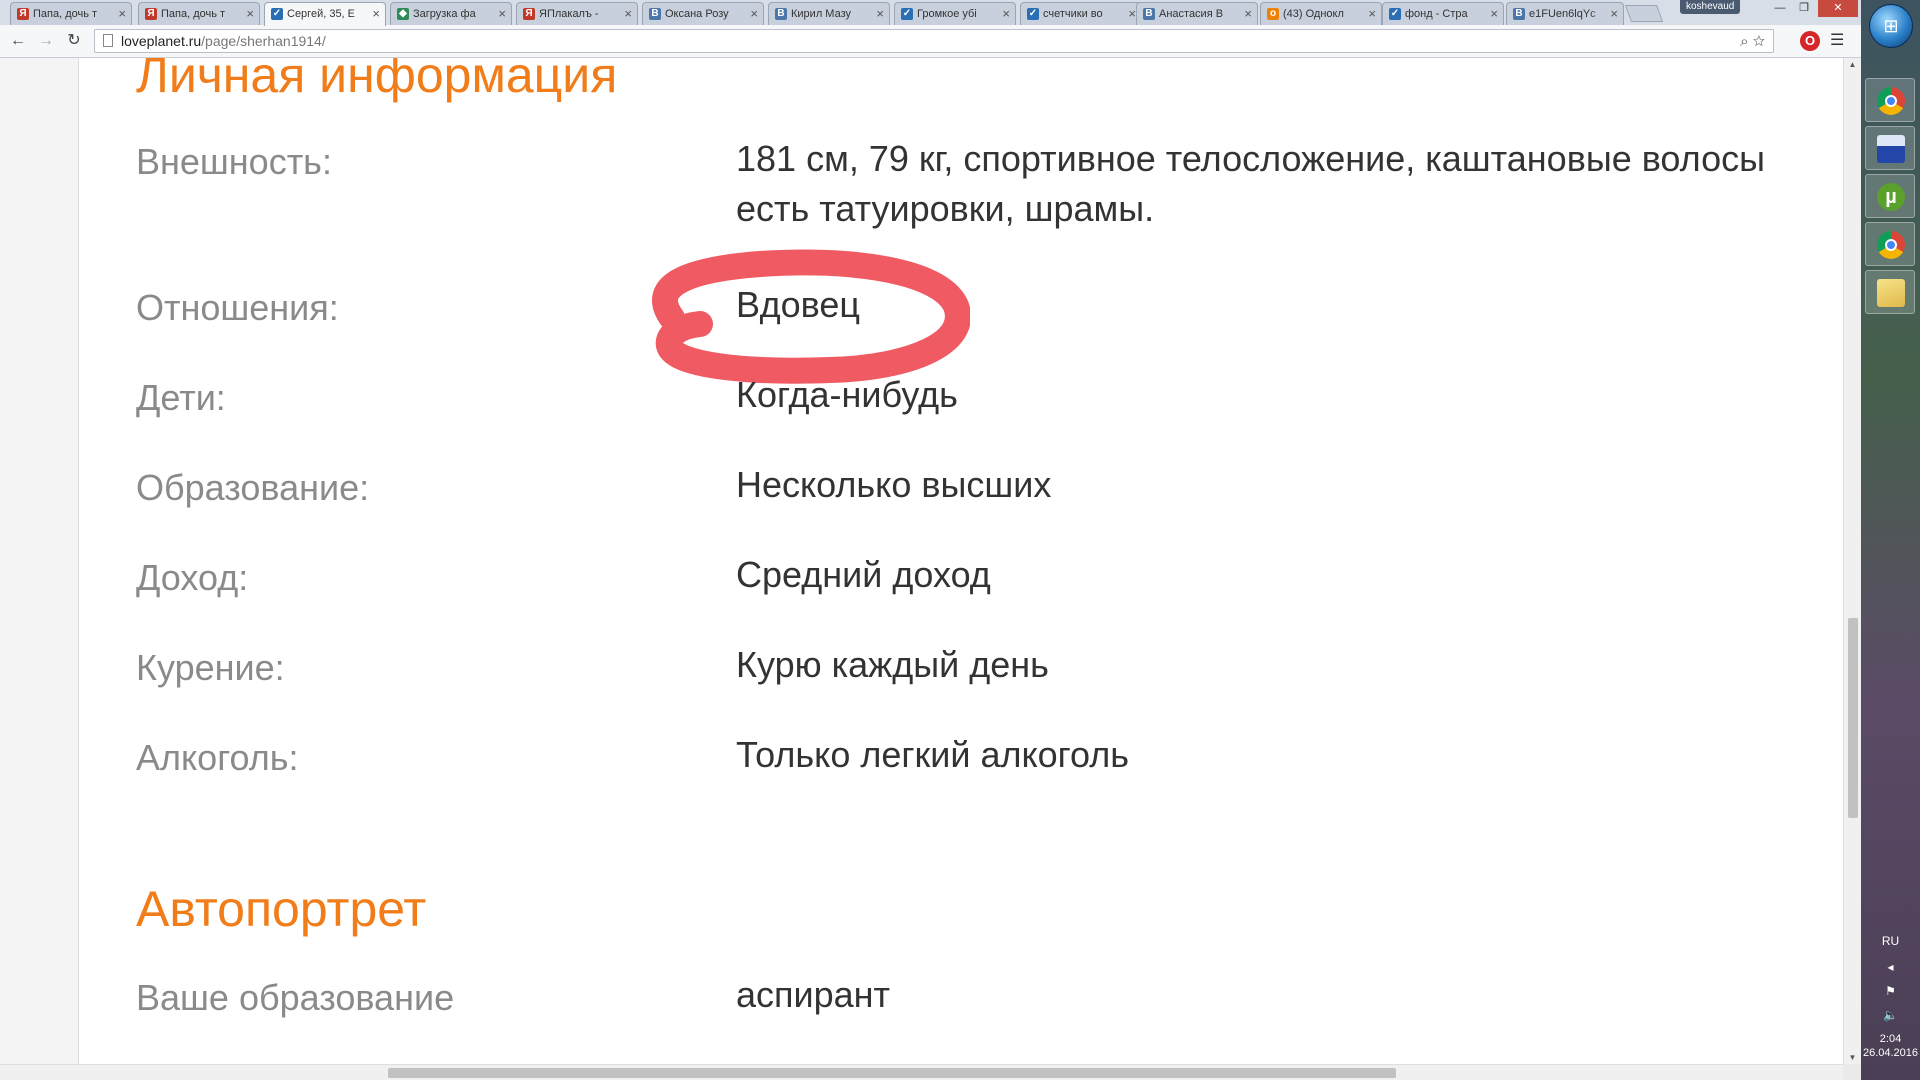 Image resolution: width=1920 pixels, height=1080 pixels. I want to click on minimize-icon: —, so click(1780, 8).